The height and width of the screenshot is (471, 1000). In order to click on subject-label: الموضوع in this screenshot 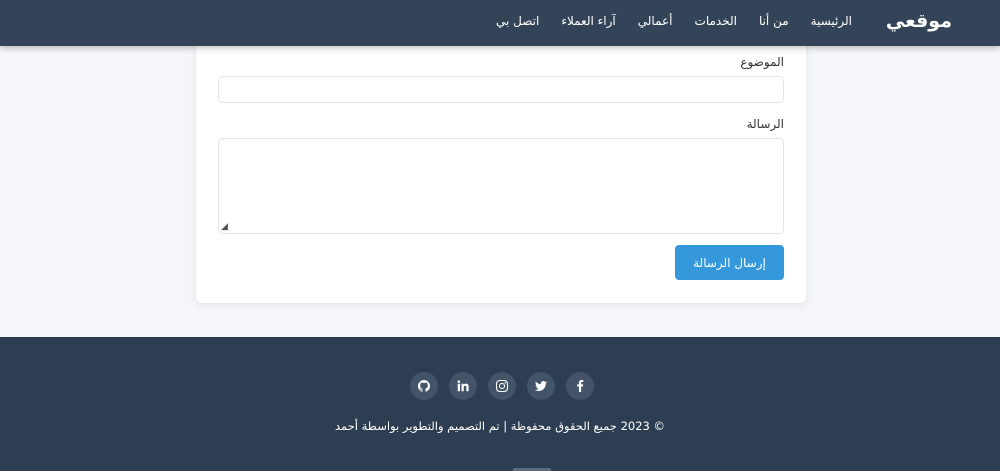, I will do `click(762, 62)`.